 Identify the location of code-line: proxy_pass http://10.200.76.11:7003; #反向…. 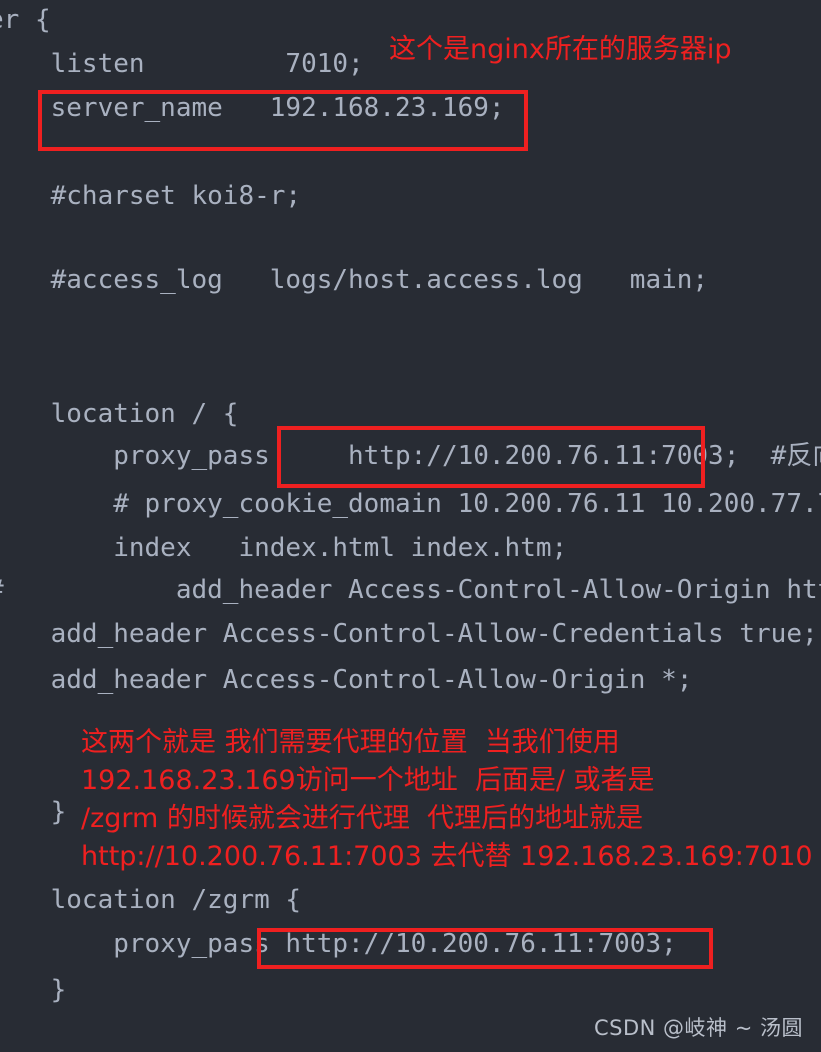
(410, 456).